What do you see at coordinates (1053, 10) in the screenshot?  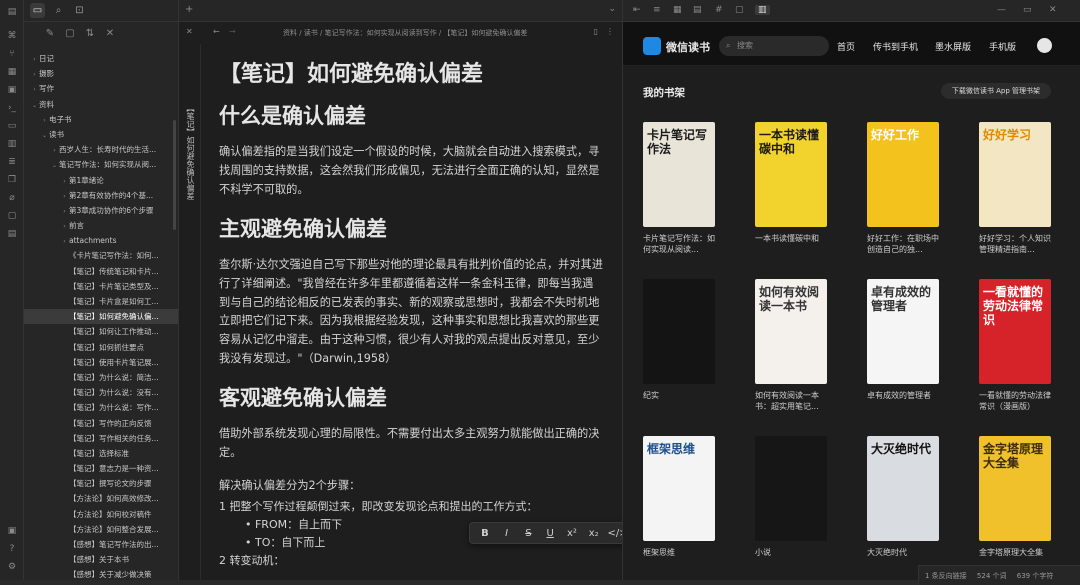 I see `close-window-icon: ✕` at bounding box center [1053, 10].